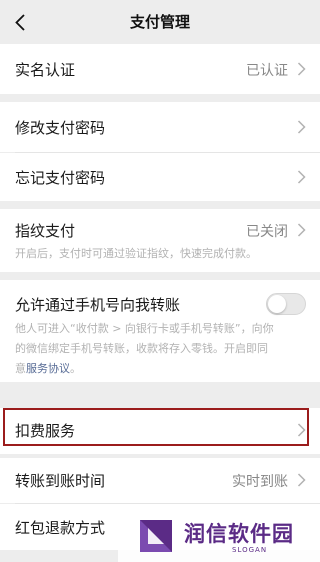  I want to click on service-agreement-link: 服务协议, so click(48, 368).